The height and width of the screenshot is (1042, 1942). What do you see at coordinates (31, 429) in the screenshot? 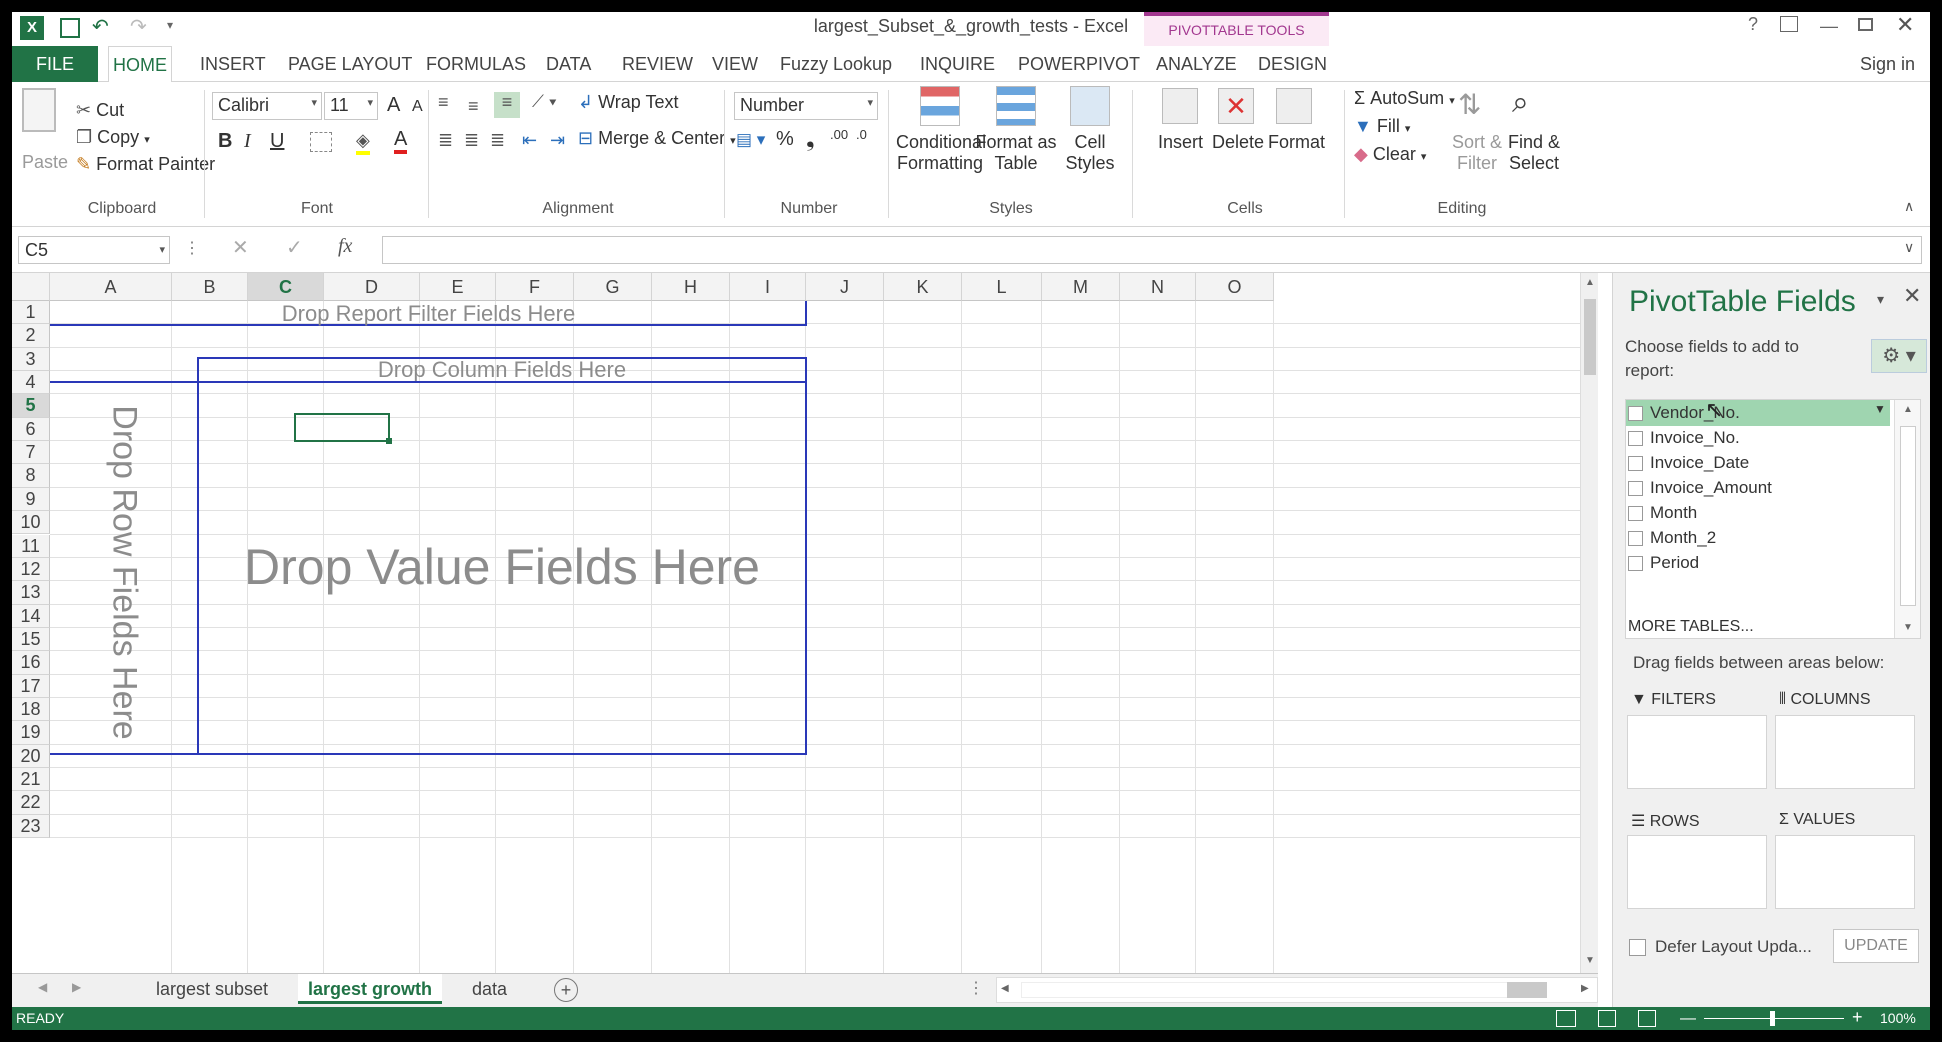
I see `row-header: 6` at bounding box center [31, 429].